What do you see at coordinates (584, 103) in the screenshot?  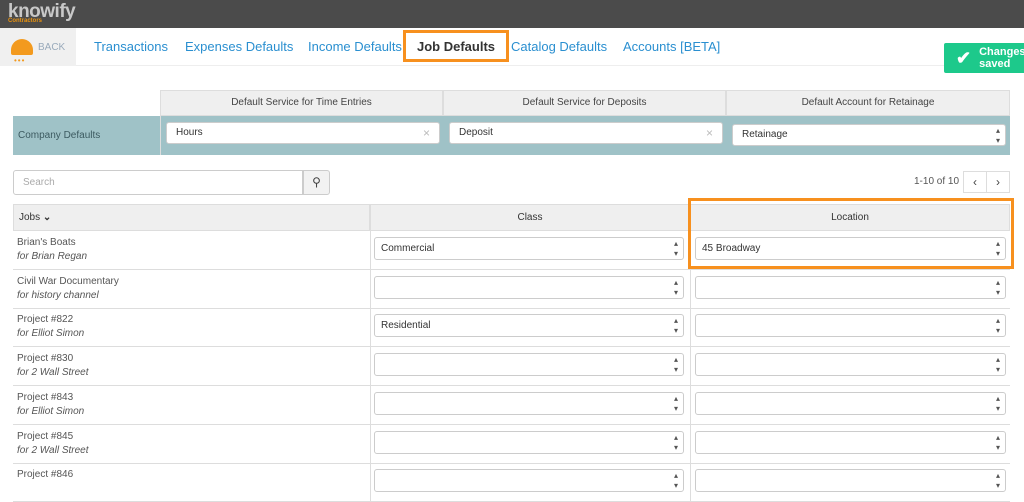 I see `header-deposits: Default Service for Deposits` at bounding box center [584, 103].